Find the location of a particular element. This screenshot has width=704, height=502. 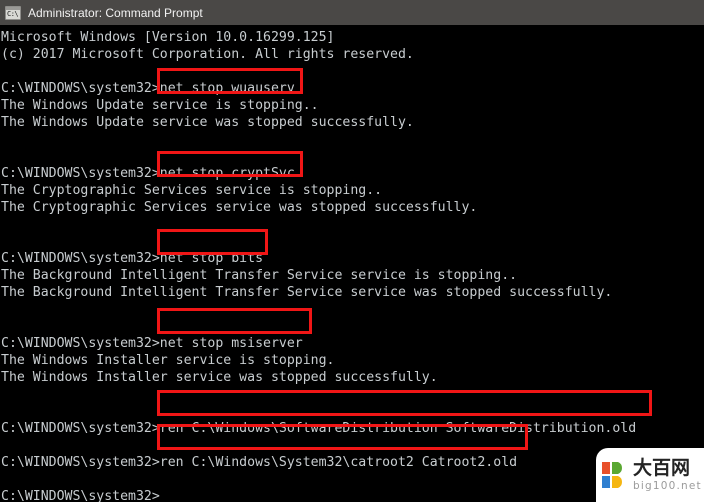

console-line-command-bits: C:\WINDOWS\system32>net stop bits is located at coordinates (132, 258).